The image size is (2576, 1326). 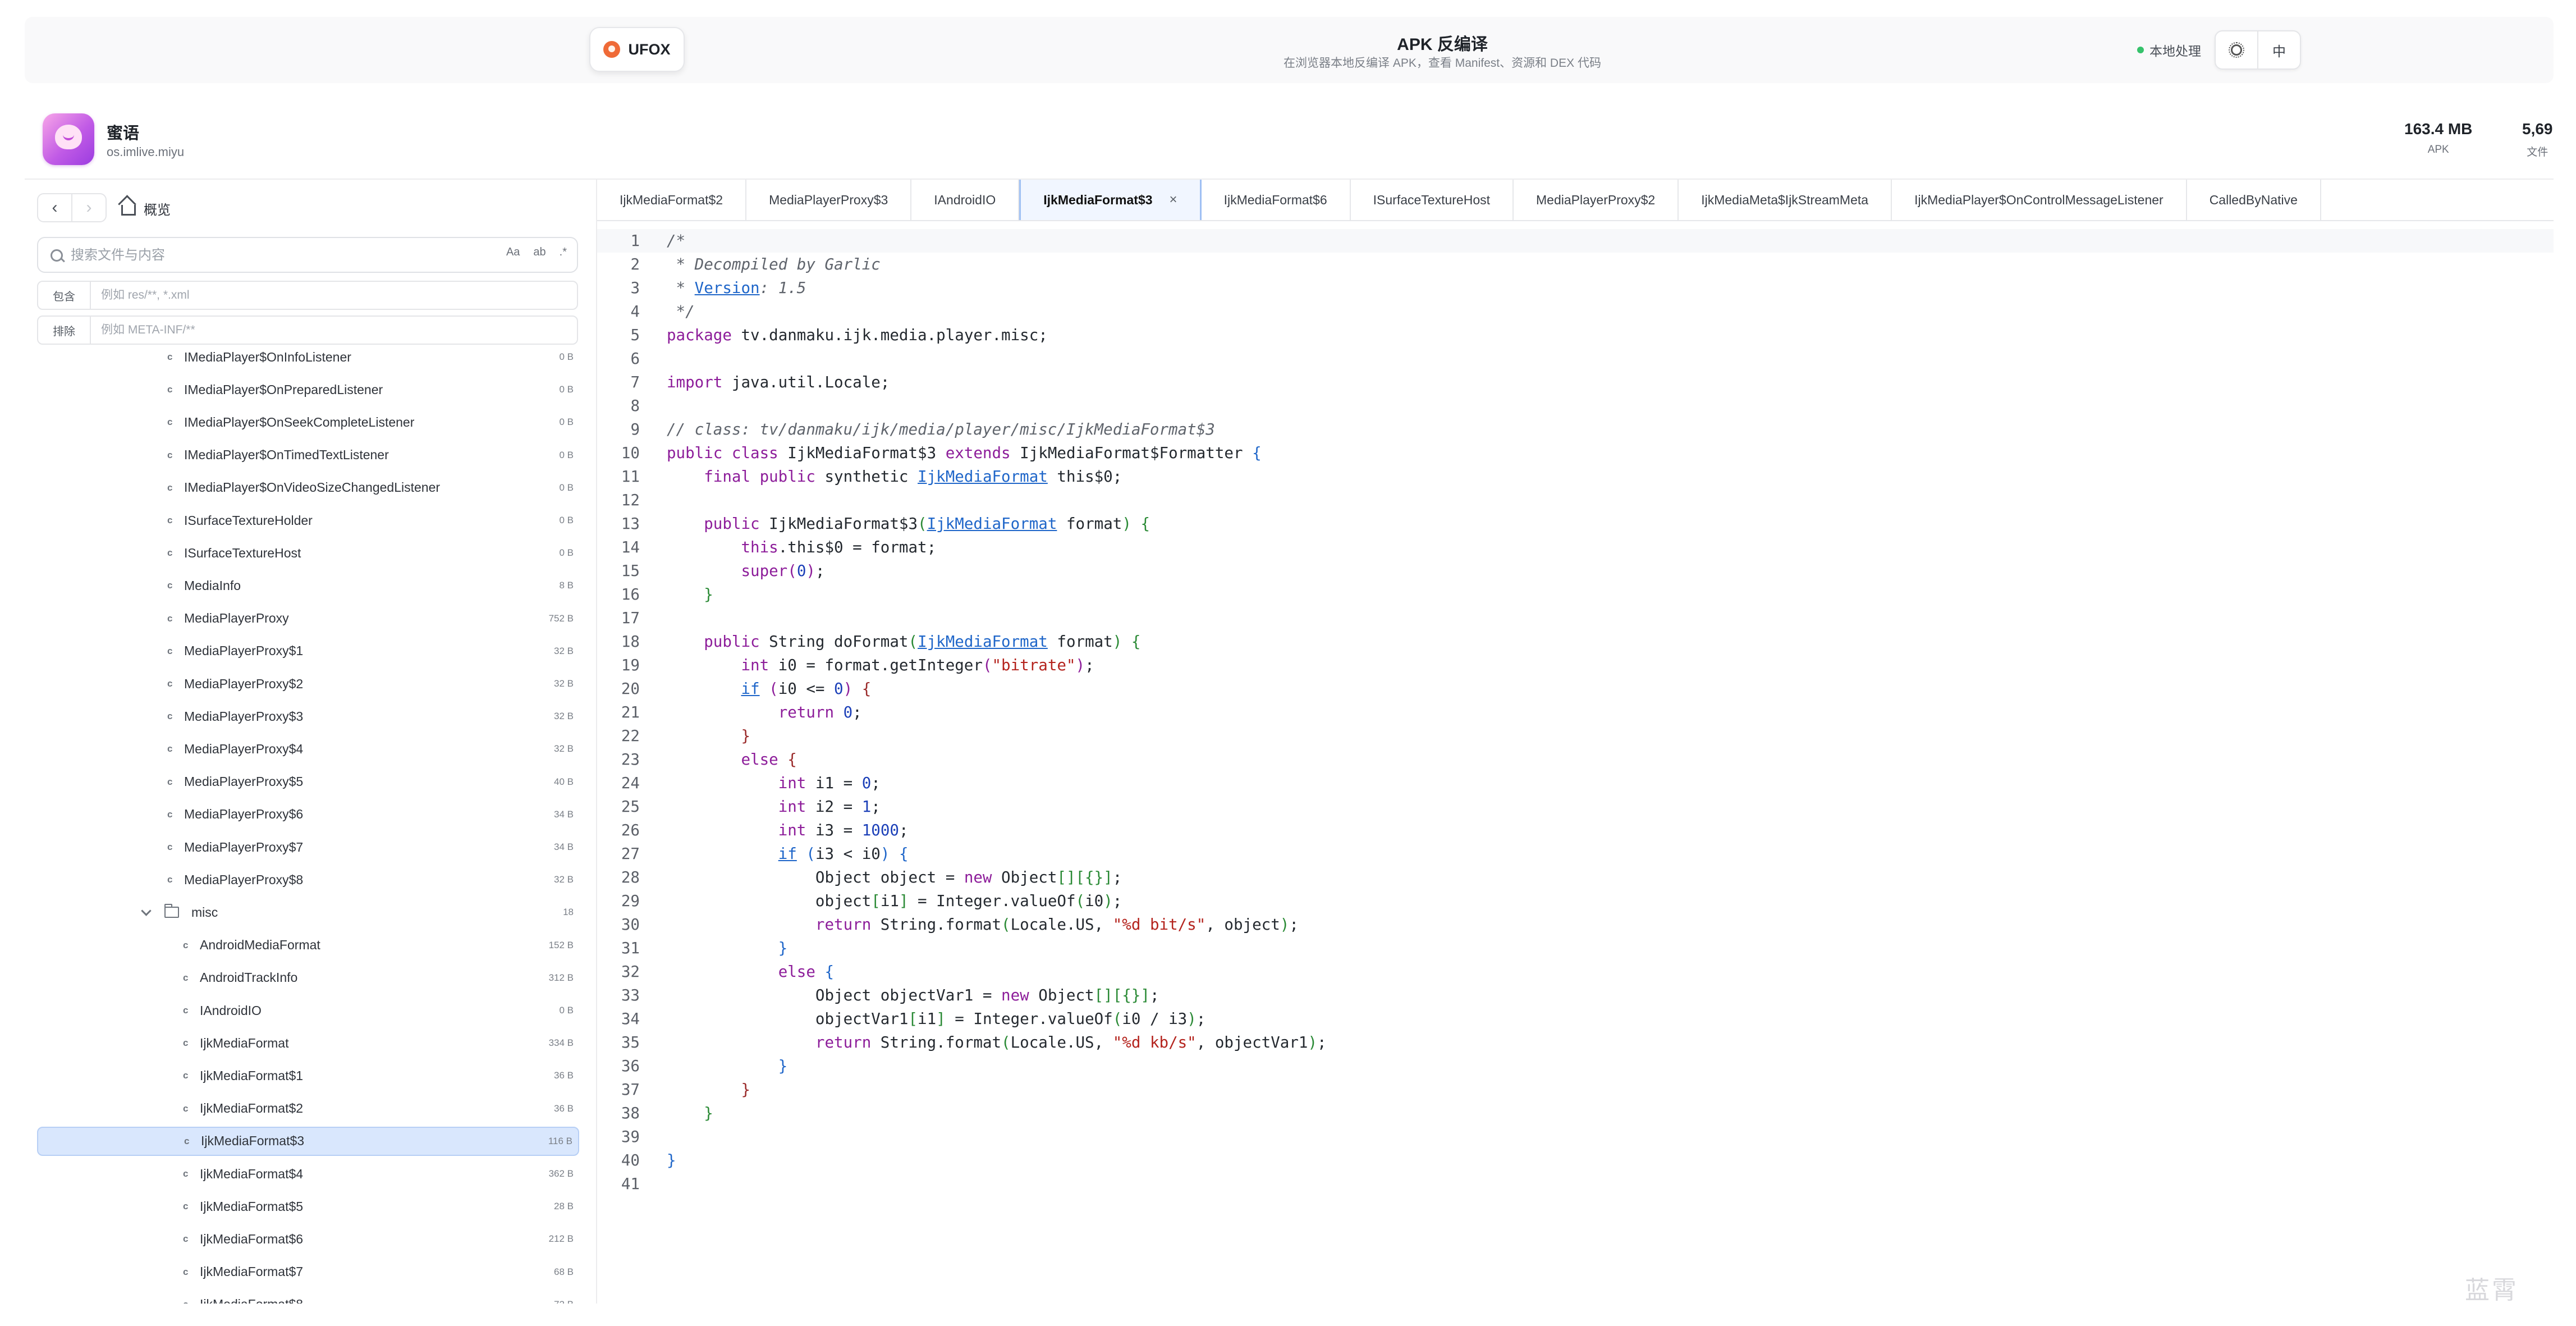 I want to click on tree-item: c ISurfaceTextureHost 0 B, so click(x=308, y=553).